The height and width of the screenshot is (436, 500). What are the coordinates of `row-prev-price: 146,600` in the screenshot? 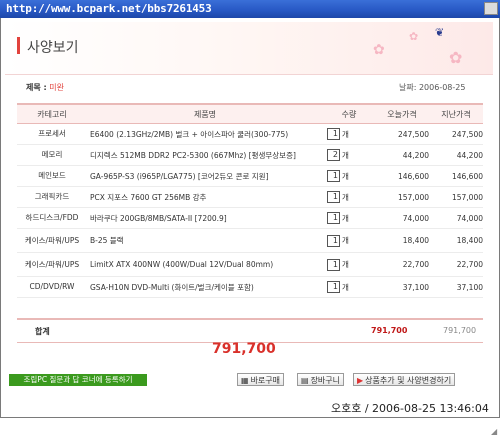 It's located at (456, 176).